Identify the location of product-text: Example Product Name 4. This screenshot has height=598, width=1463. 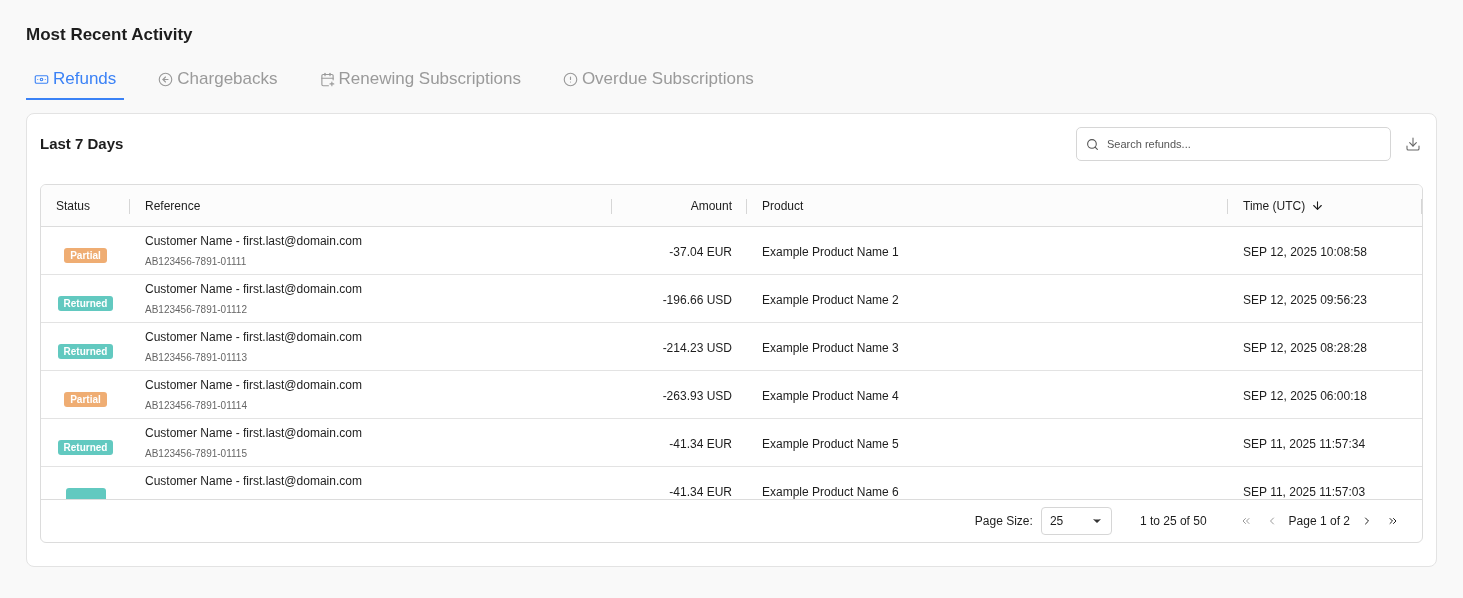
(830, 396).